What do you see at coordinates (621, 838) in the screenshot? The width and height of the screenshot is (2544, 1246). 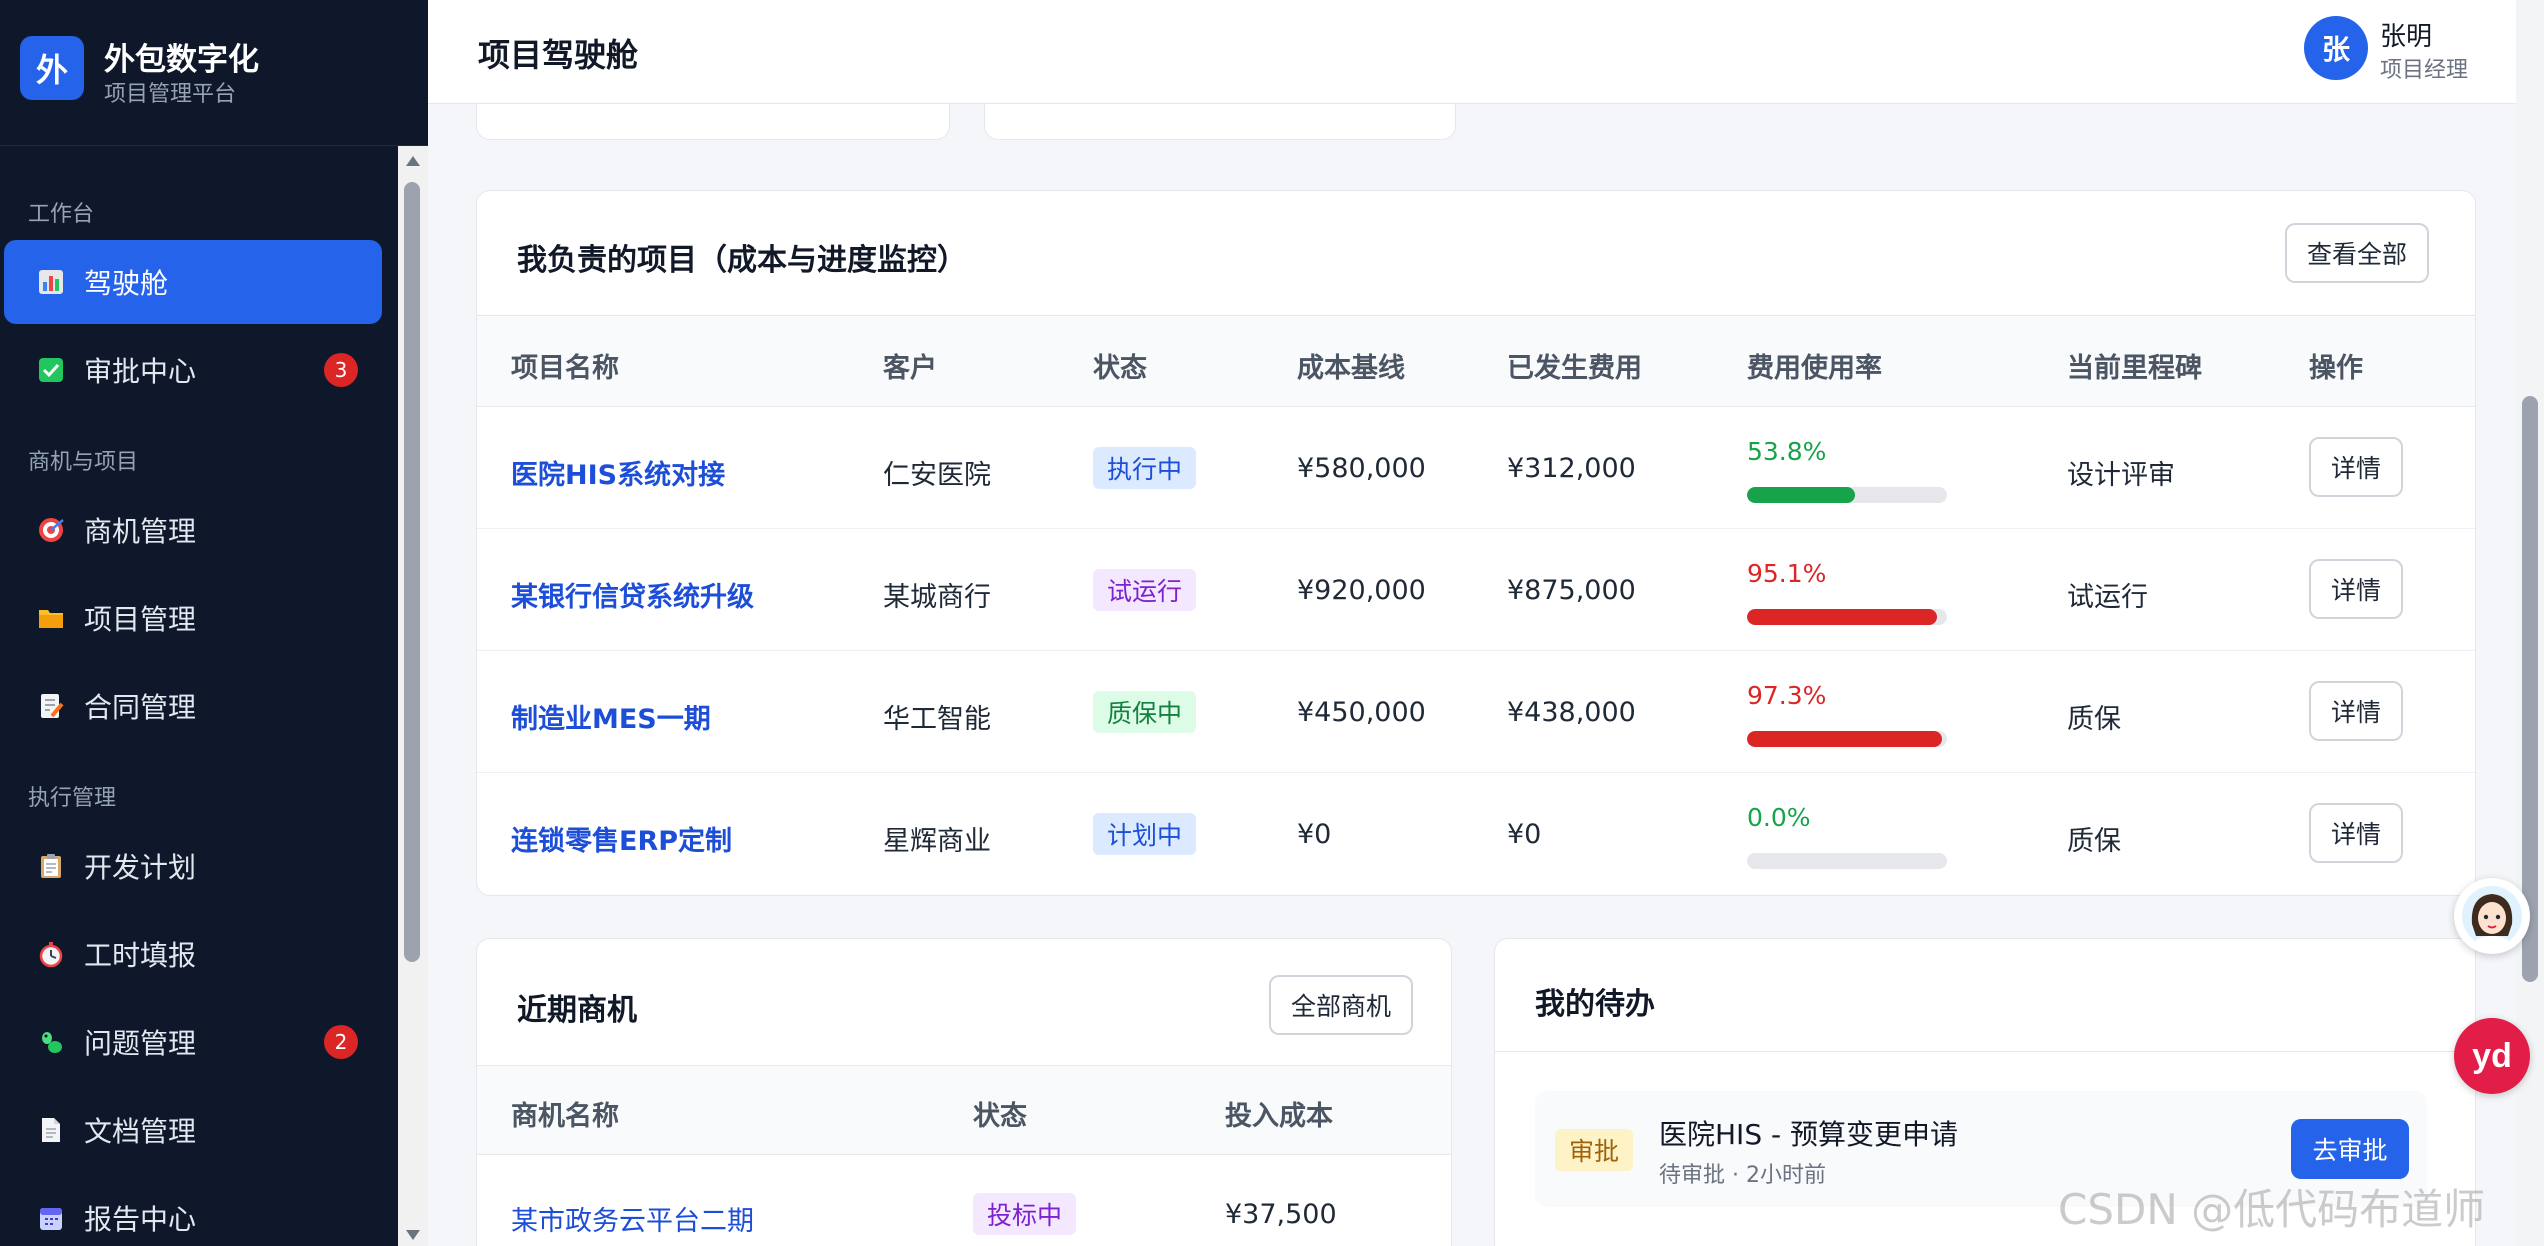 I see `project-name-link: 连锁零售ERP定制` at bounding box center [621, 838].